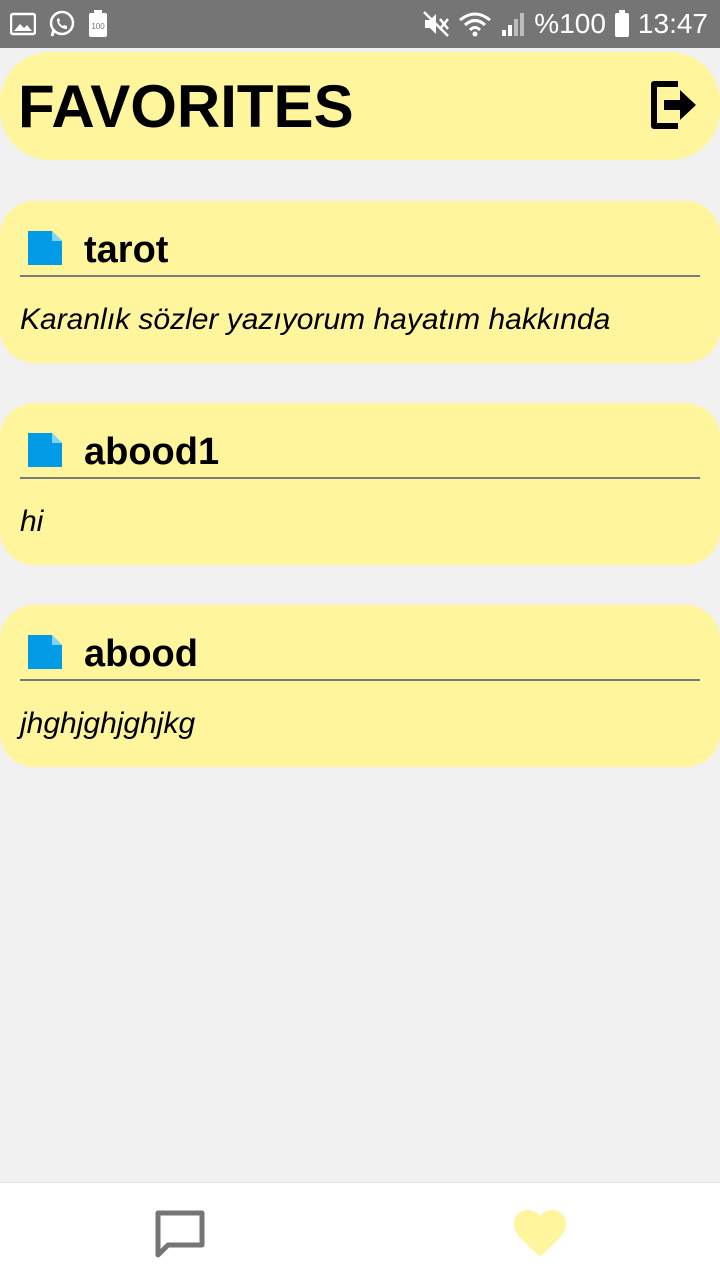  What do you see at coordinates (152, 452) in the screenshot?
I see `favorite-title: abood1` at bounding box center [152, 452].